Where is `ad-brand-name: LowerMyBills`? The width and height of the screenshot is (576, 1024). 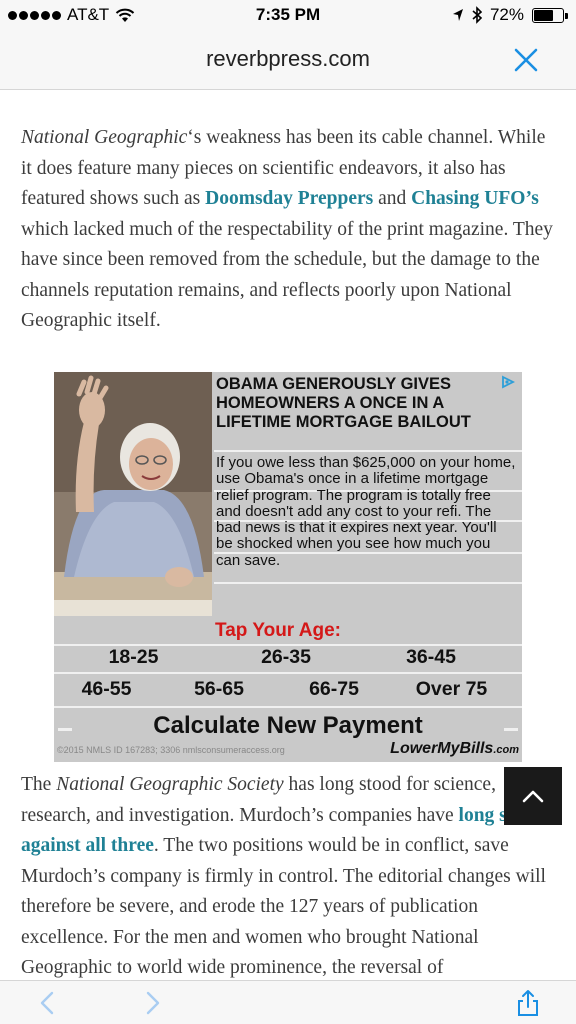 ad-brand-name: LowerMyBills is located at coordinates (442, 748).